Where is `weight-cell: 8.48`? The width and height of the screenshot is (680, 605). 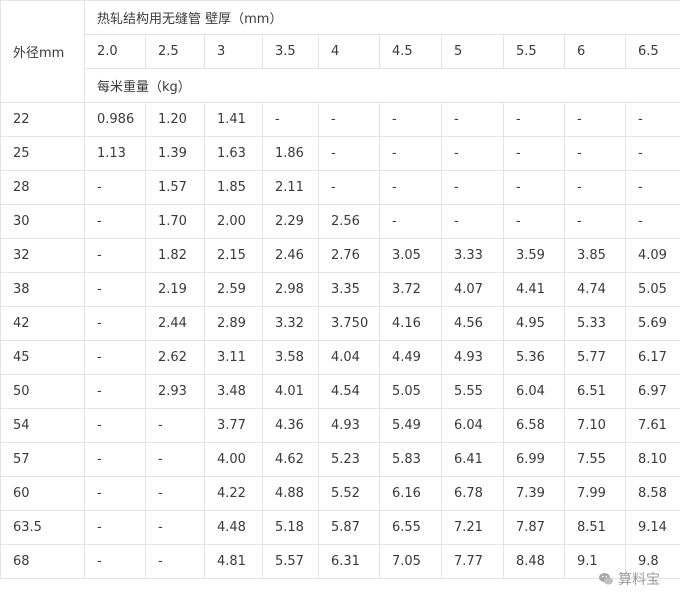 weight-cell: 8.48 is located at coordinates (534, 561).